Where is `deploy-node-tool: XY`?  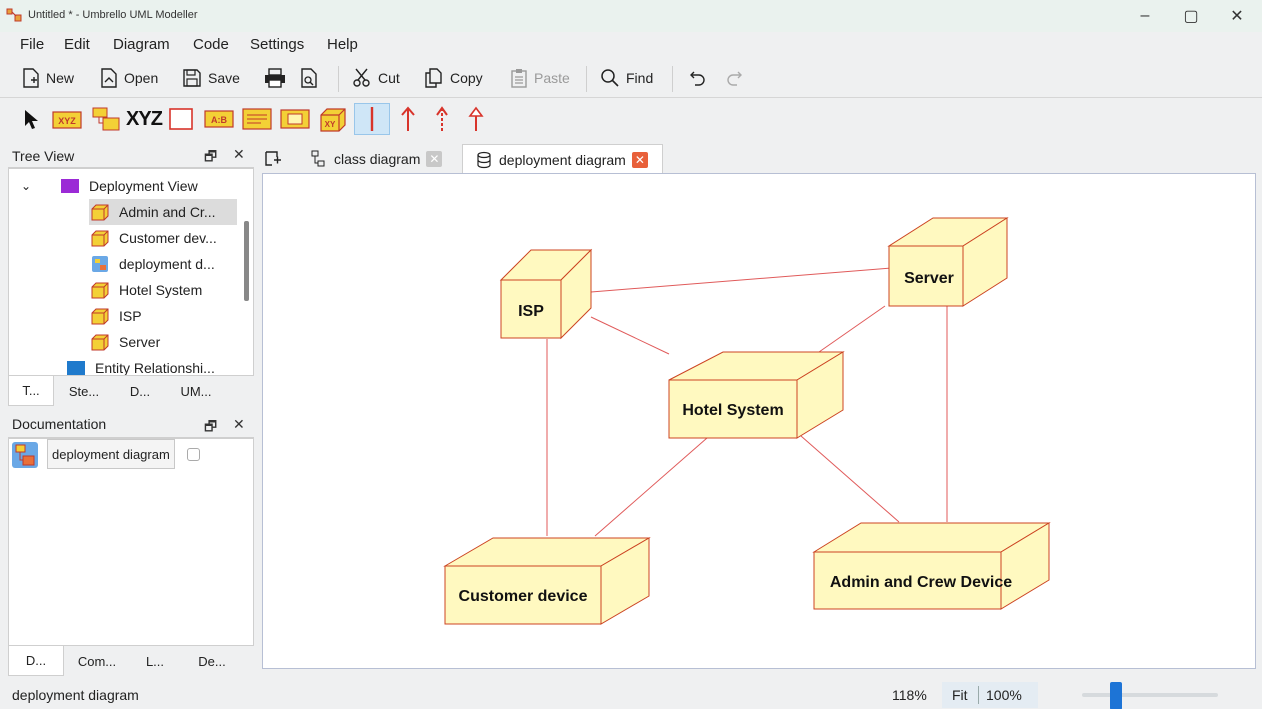 deploy-node-tool: XY is located at coordinates (333, 119).